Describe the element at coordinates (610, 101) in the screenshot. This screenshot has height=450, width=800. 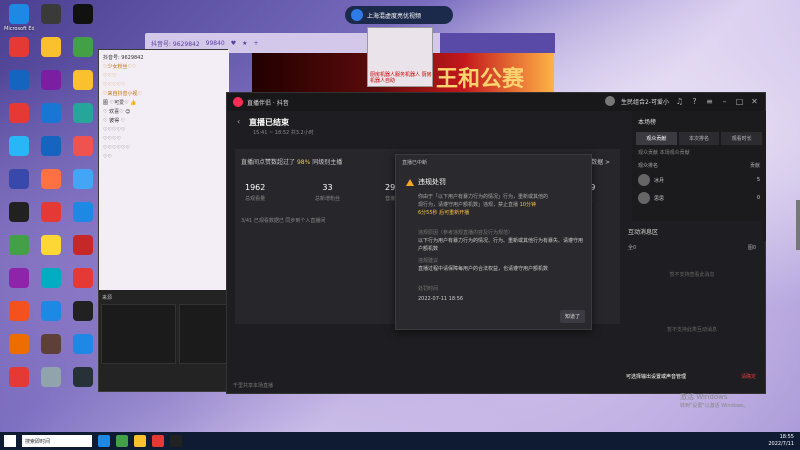
I see `avatar` at that location.